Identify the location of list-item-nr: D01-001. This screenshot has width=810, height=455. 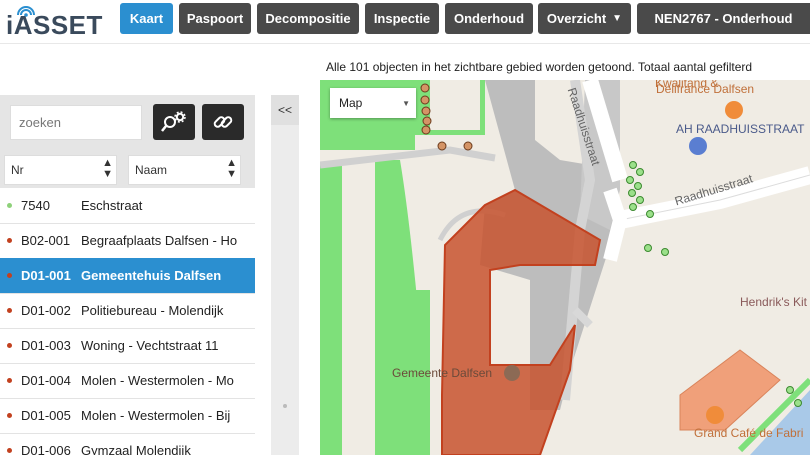
(46, 275).